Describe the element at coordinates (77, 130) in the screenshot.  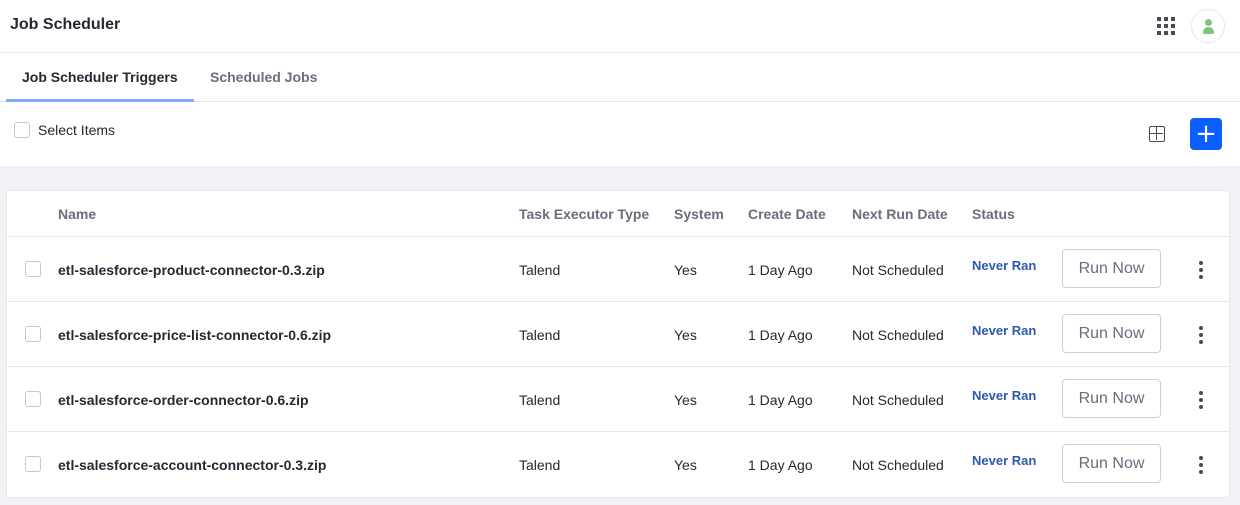
I see `select-items-label: Select Items` at that location.